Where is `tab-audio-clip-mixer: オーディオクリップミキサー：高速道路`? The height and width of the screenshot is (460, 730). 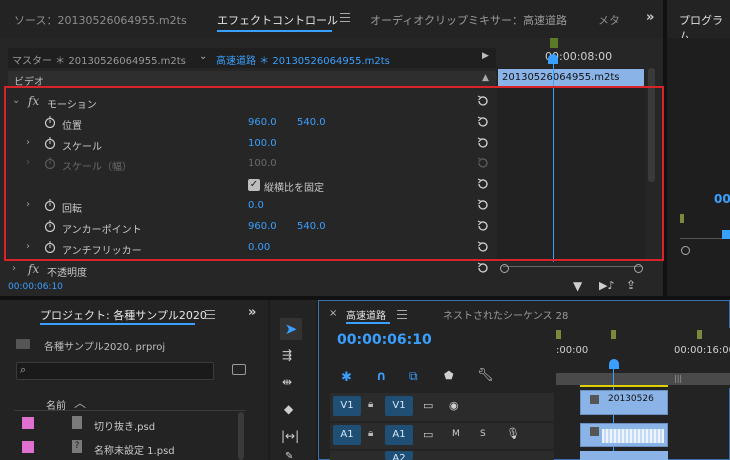
tab-audio-clip-mixer: オーディオクリップミキサー：高速道路 is located at coordinates (468, 20).